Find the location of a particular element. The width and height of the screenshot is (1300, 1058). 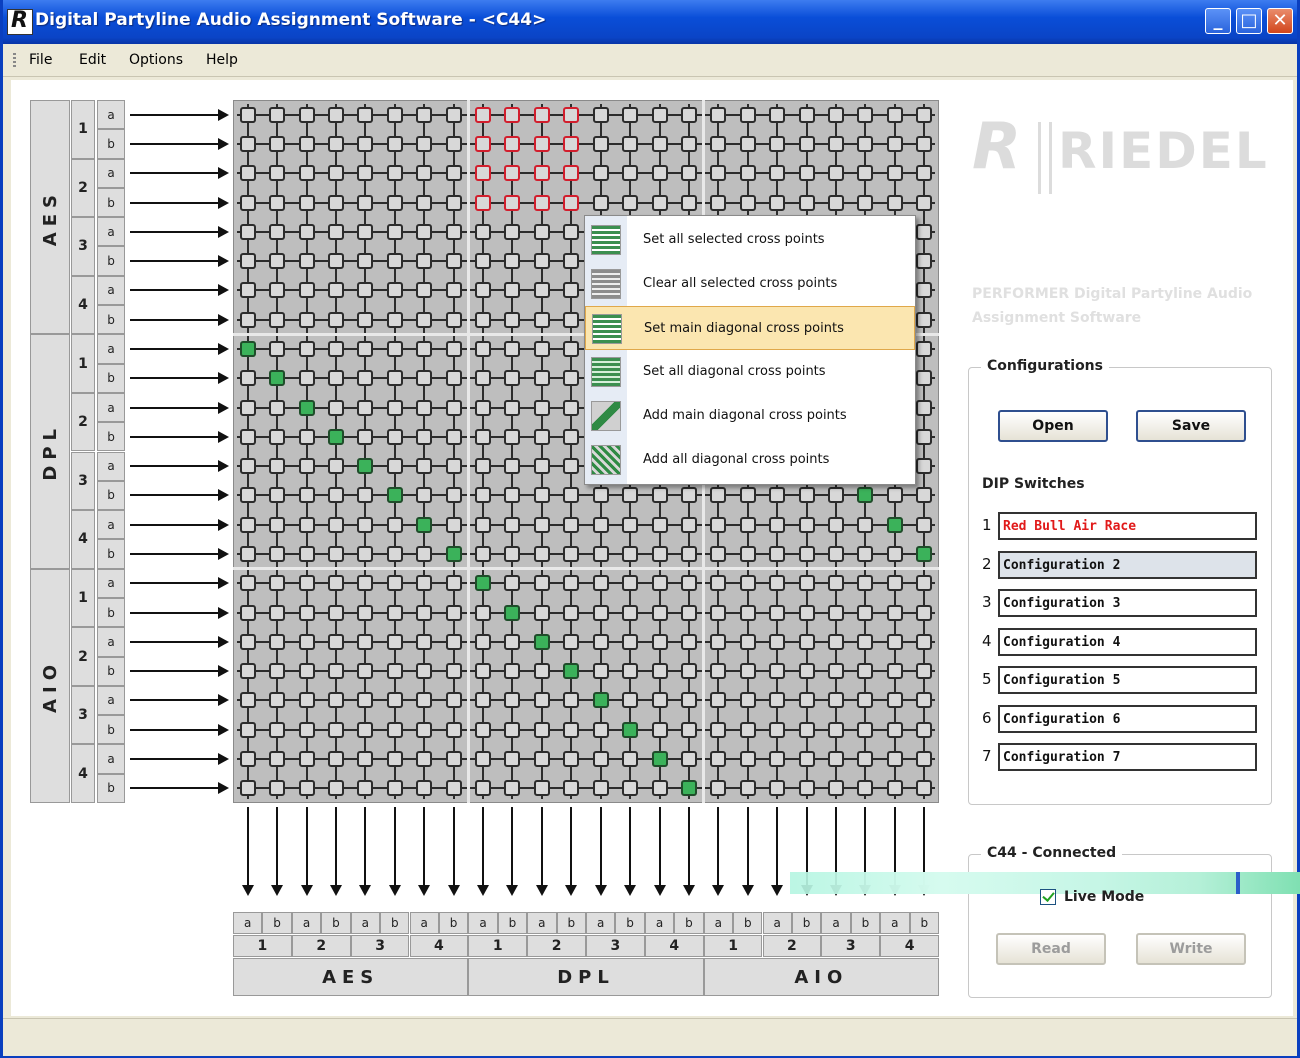

read-button: Read is located at coordinates (1051, 949).